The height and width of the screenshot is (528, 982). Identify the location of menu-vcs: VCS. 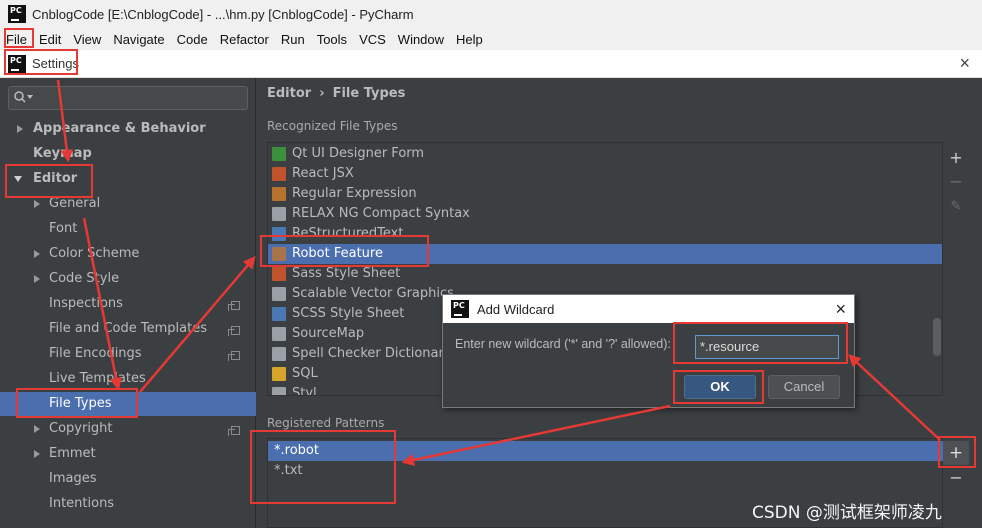
(372, 39).